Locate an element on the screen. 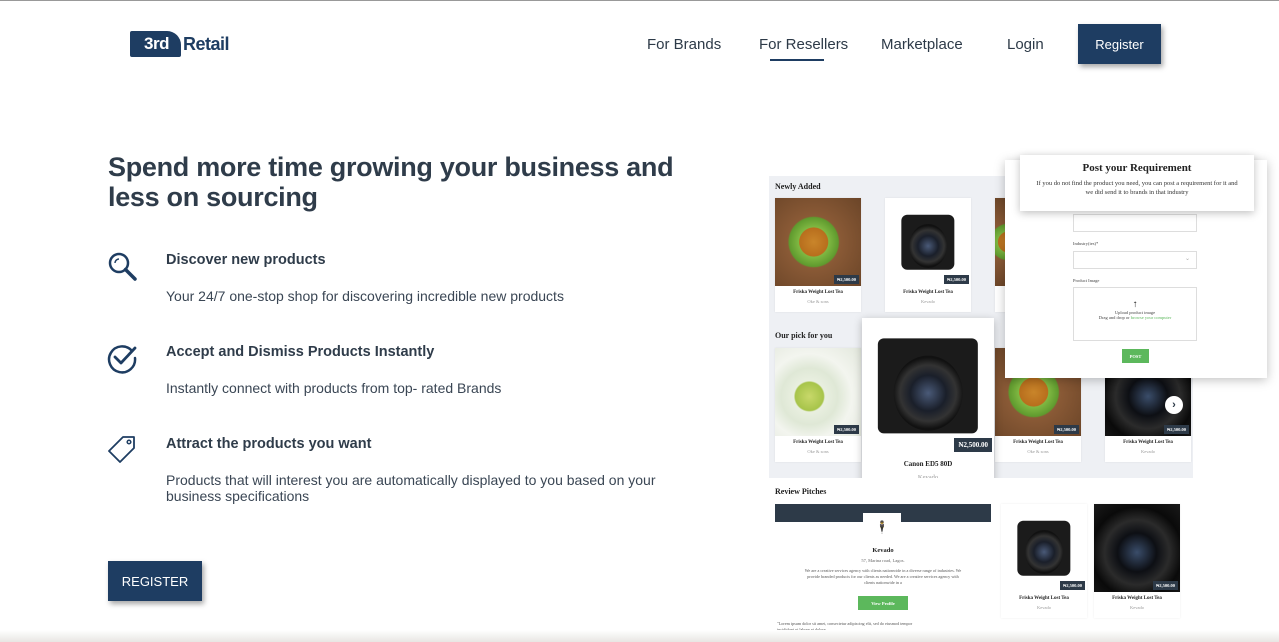  top-border is located at coordinates (639, 0).